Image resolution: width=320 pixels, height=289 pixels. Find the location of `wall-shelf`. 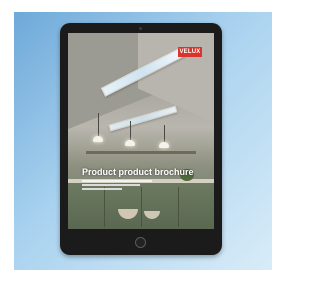

wall-shelf is located at coordinates (141, 152).